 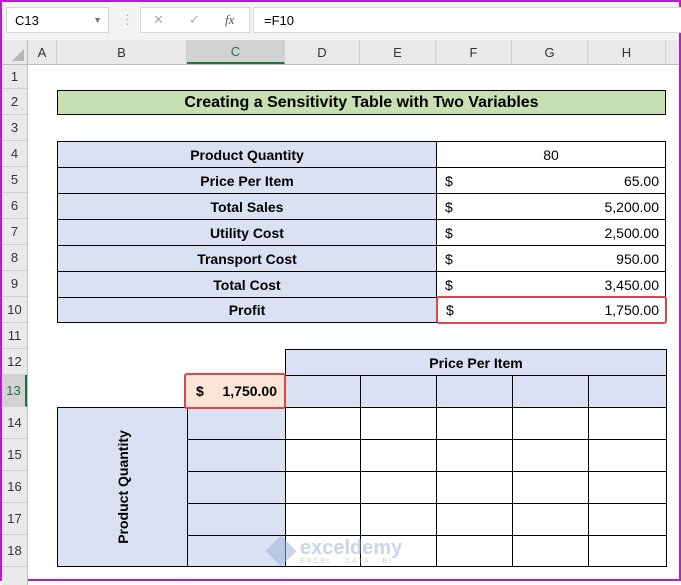 What do you see at coordinates (57, 20) in the screenshot?
I see `name-box: C13 ▼` at bounding box center [57, 20].